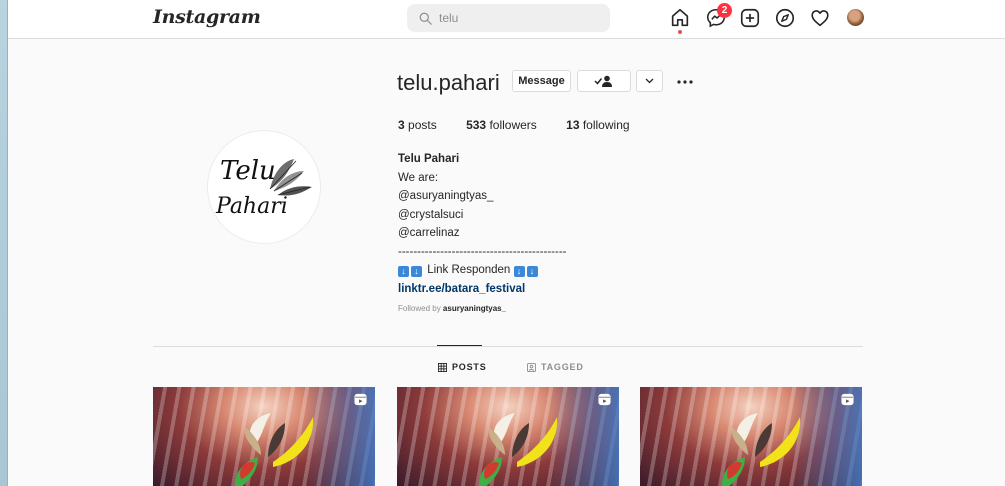  I want to click on followers-count: 533, so click(476, 125).